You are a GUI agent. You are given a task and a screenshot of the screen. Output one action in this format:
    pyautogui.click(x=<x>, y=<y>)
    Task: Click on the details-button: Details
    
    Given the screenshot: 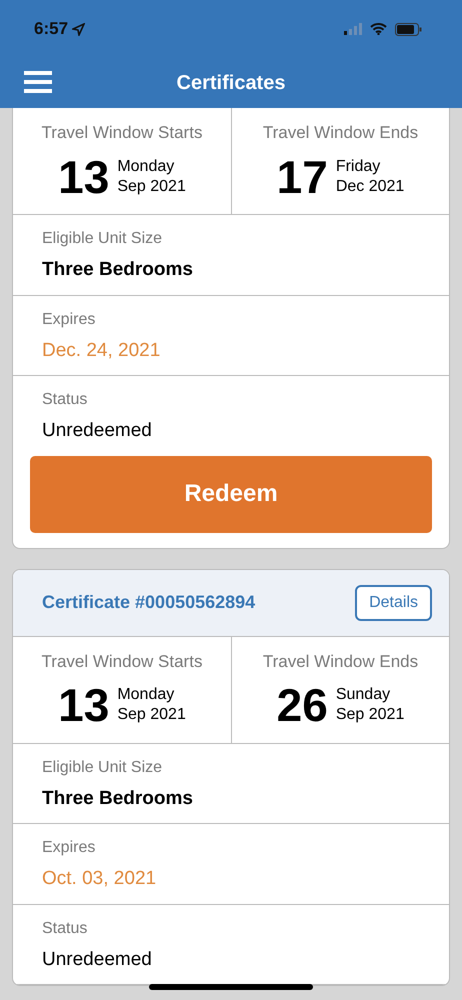 What is the action you would take?
    pyautogui.click(x=393, y=602)
    